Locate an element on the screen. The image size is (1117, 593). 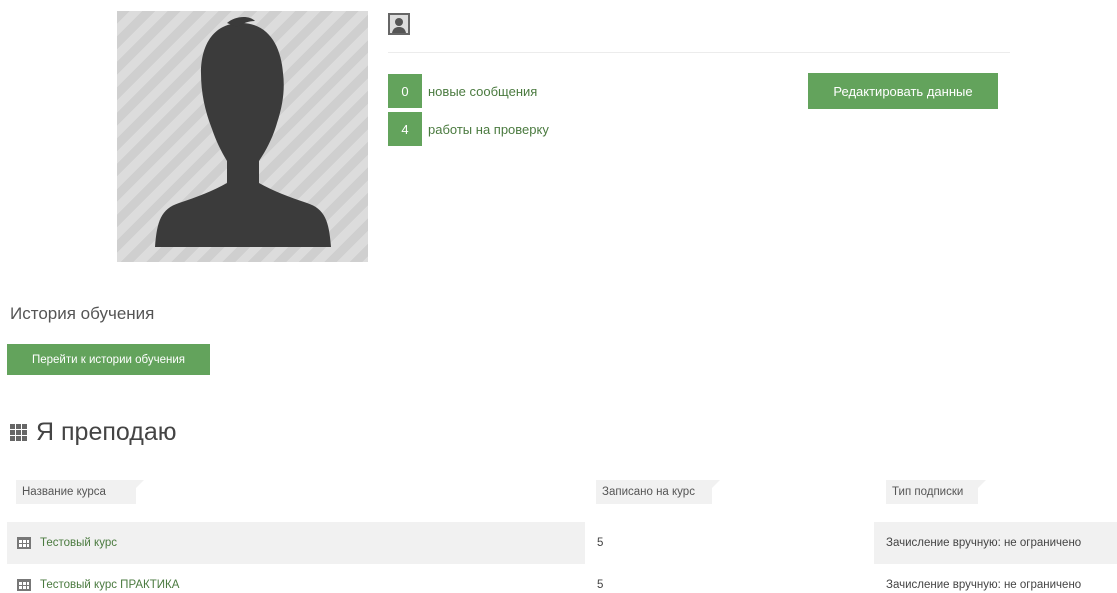
profile-avatar is located at coordinates (242, 136).